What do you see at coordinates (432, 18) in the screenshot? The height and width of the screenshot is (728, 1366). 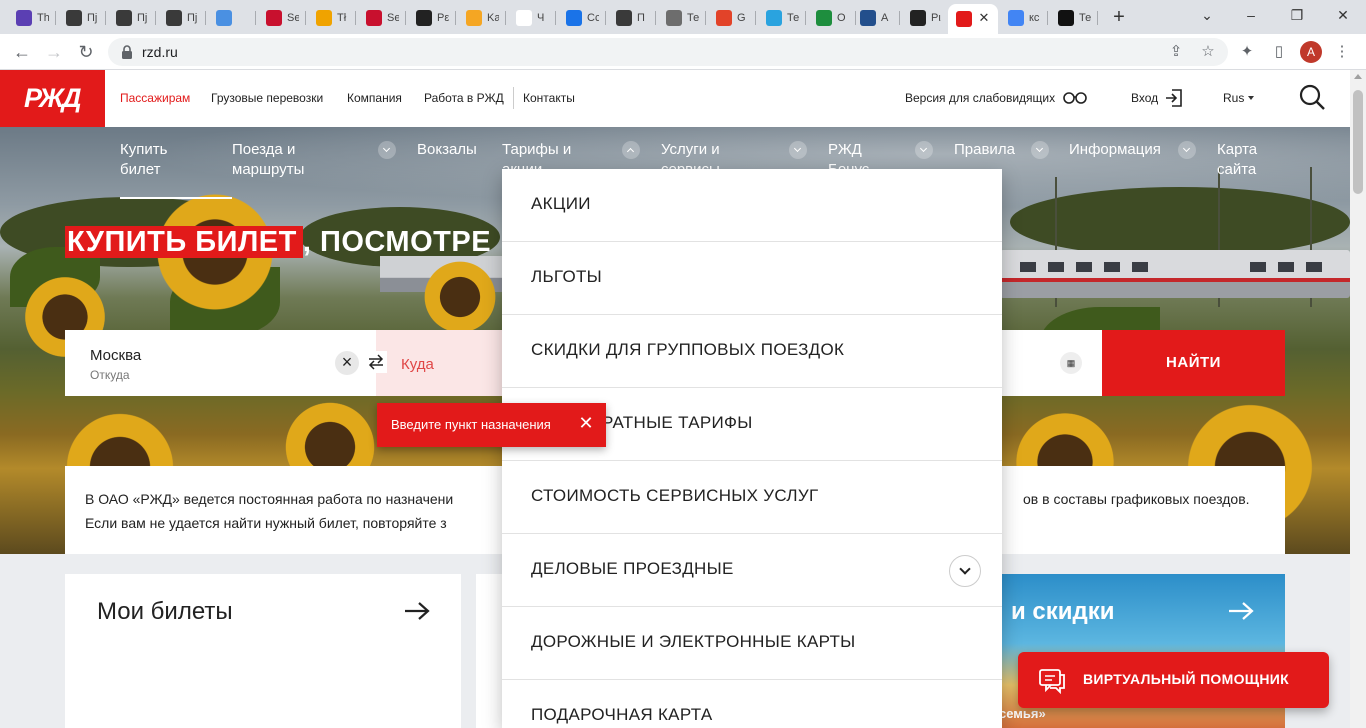 I see `browser-tab: Pε` at bounding box center [432, 18].